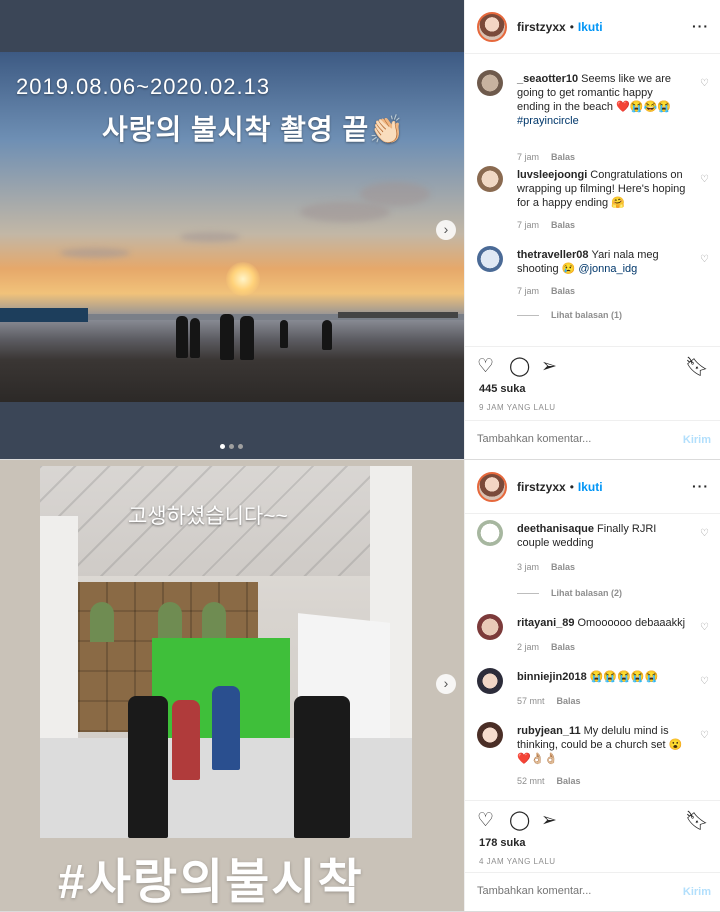  What do you see at coordinates (588, 677) in the screenshot?
I see `comment-text: binniejin2018 😭😭😭😭😭` at bounding box center [588, 677].